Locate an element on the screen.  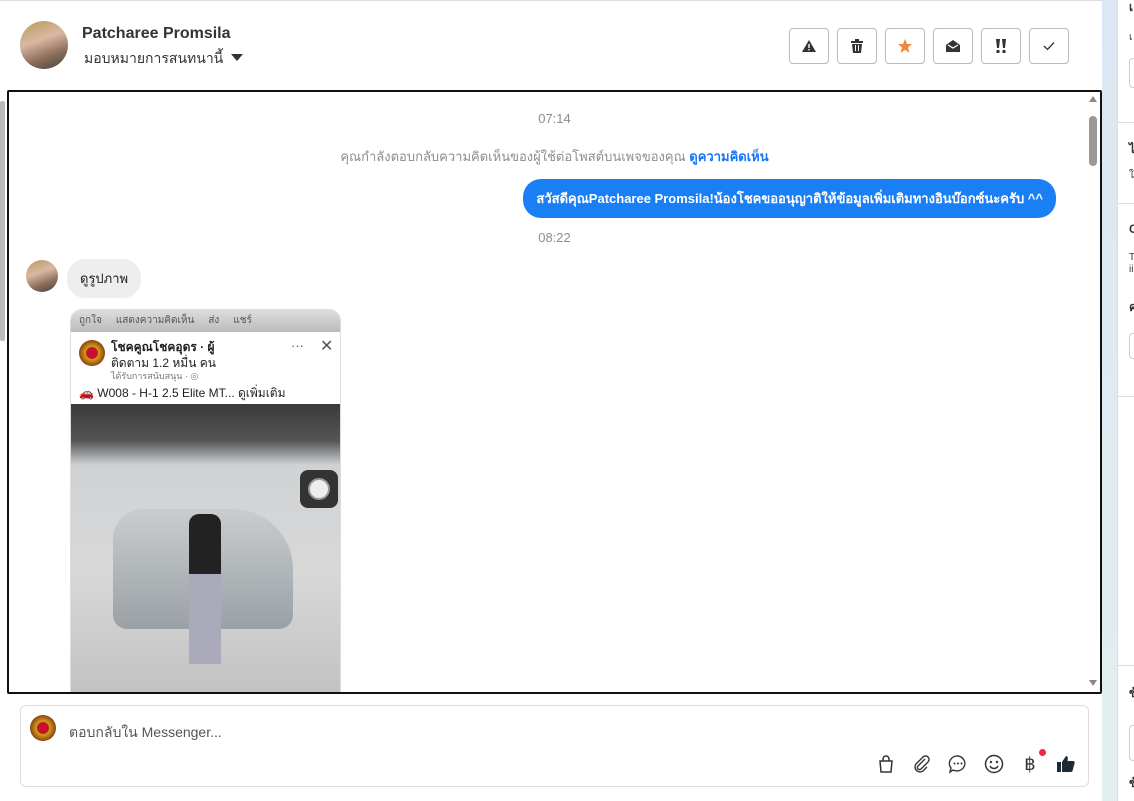
caret-down-icon is located at coordinates (237, 57).